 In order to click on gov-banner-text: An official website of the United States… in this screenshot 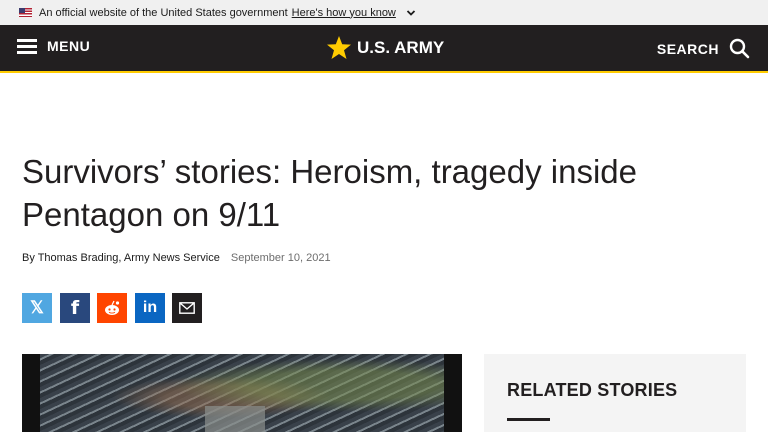, I will do `click(163, 12)`.